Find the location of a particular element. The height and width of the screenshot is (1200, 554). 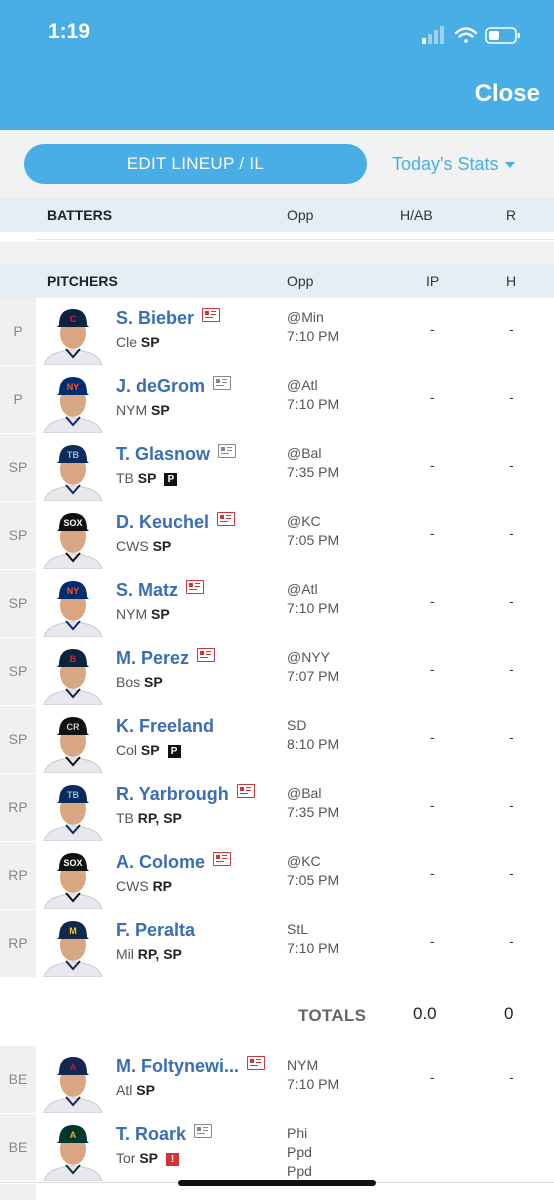

svg-text: M is located at coordinates (73, 931).